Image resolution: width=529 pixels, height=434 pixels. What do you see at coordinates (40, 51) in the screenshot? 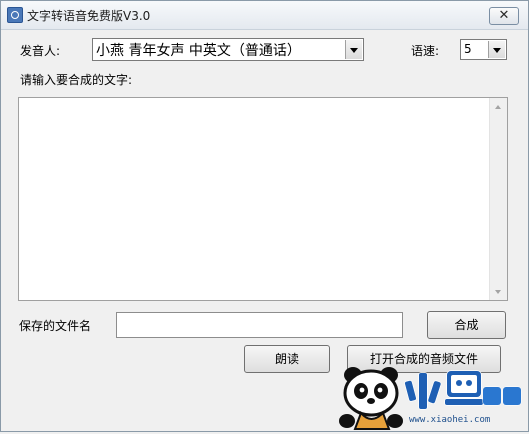
I see `voice-label: 发音人:` at bounding box center [40, 51].